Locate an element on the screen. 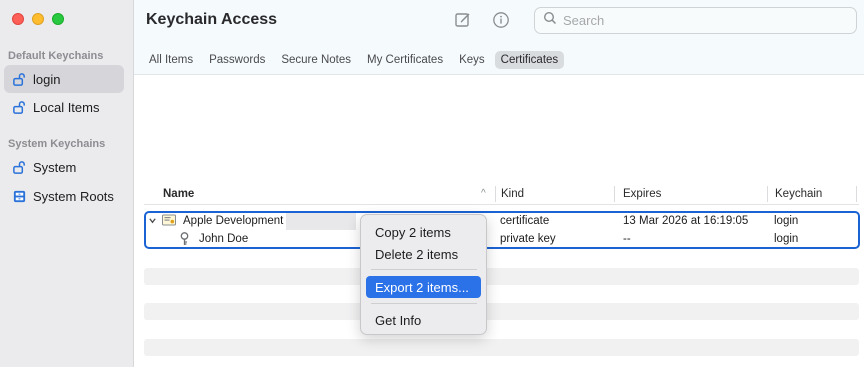  sidebar-item-label: Local Items is located at coordinates (66, 107).